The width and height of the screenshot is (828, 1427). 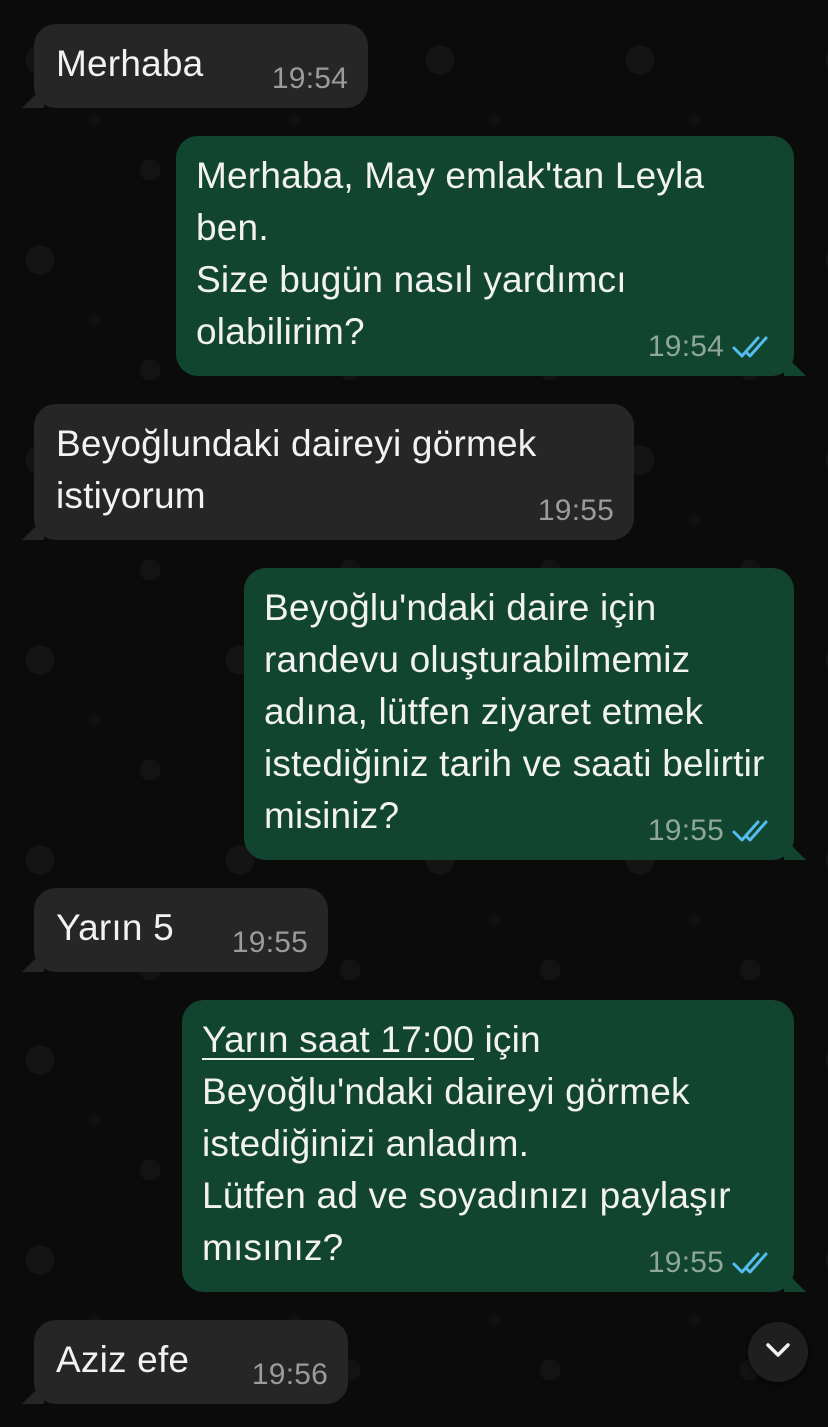 What do you see at coordinates (115, 927) in the screenshot?
I see `message-text: Yarın 5` at bounding box center [115, 927].